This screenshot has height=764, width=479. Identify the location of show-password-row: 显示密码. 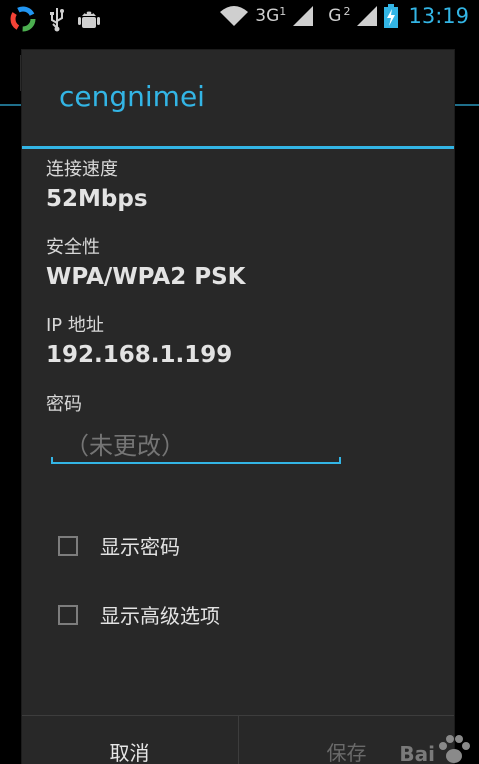
(119, 545).